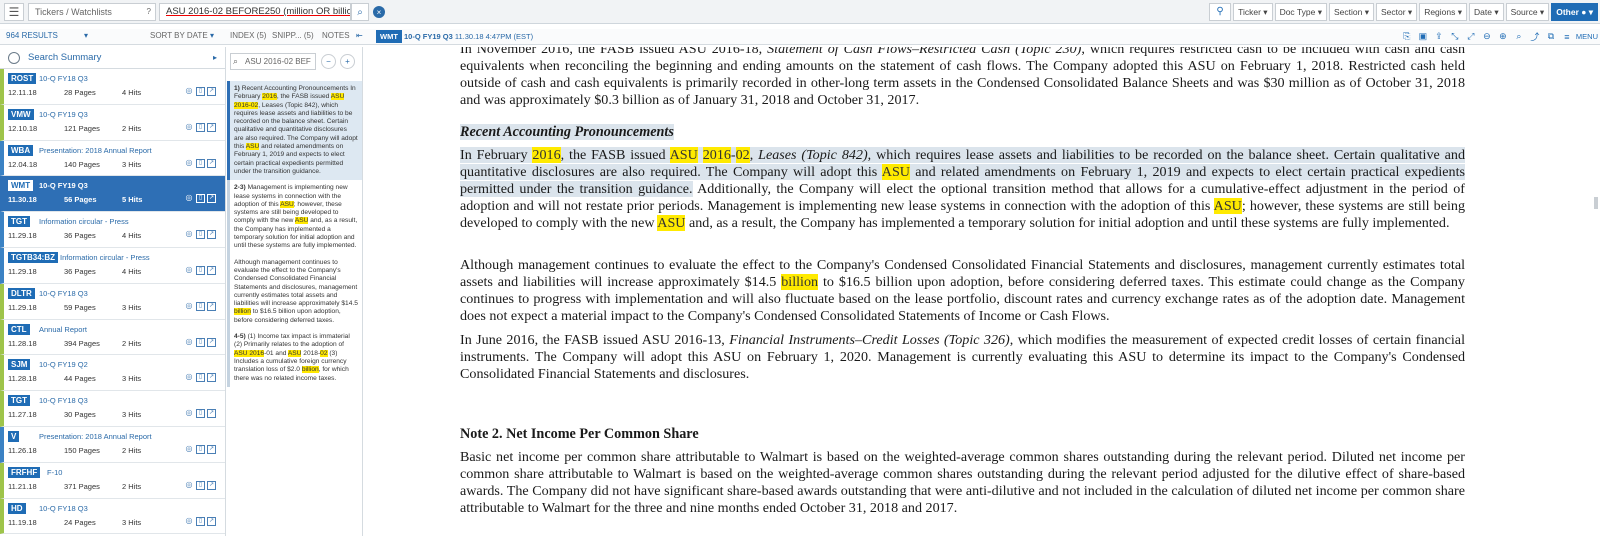 Image resolution: width=1600 pixels, height=536 pixels. I want to click on menu-label: MENU, so click(1587, 36).